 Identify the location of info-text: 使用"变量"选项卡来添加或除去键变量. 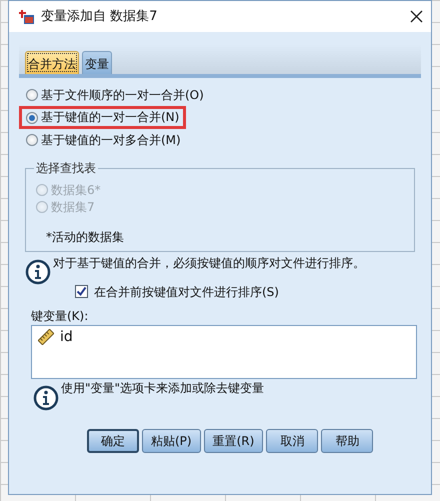
(162, 387).